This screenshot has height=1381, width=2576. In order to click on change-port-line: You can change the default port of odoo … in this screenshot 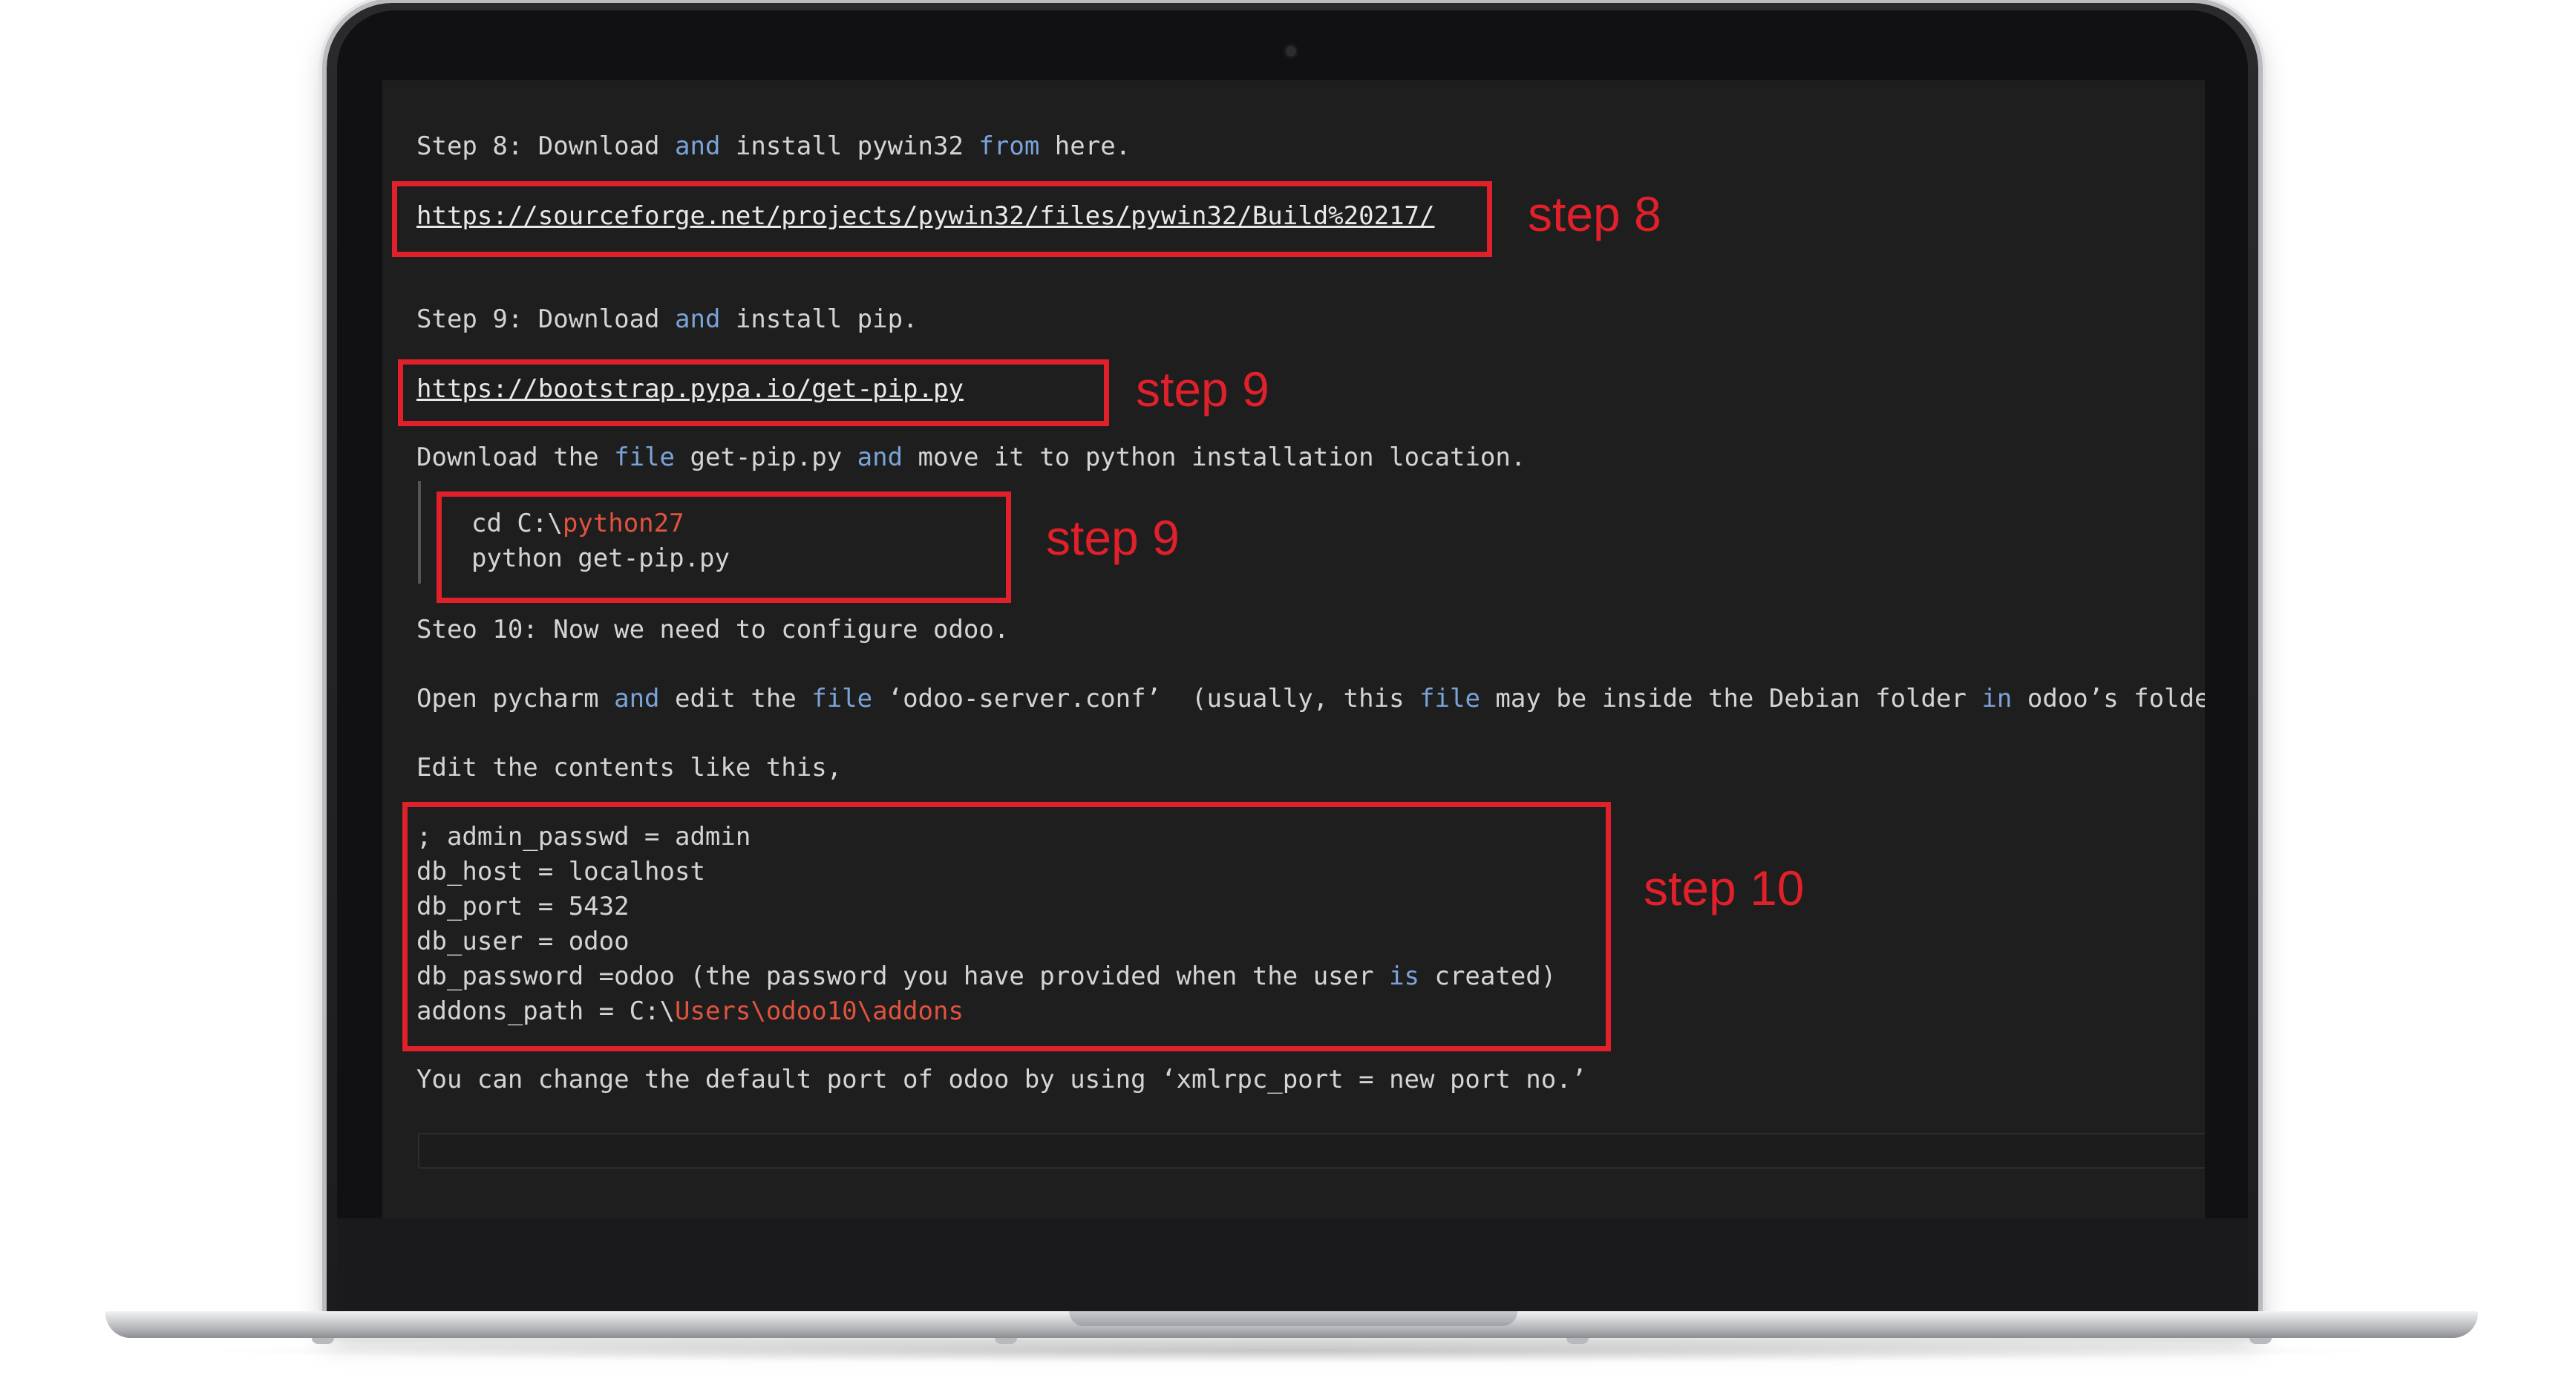, I will do `click(1001, 1079)`.